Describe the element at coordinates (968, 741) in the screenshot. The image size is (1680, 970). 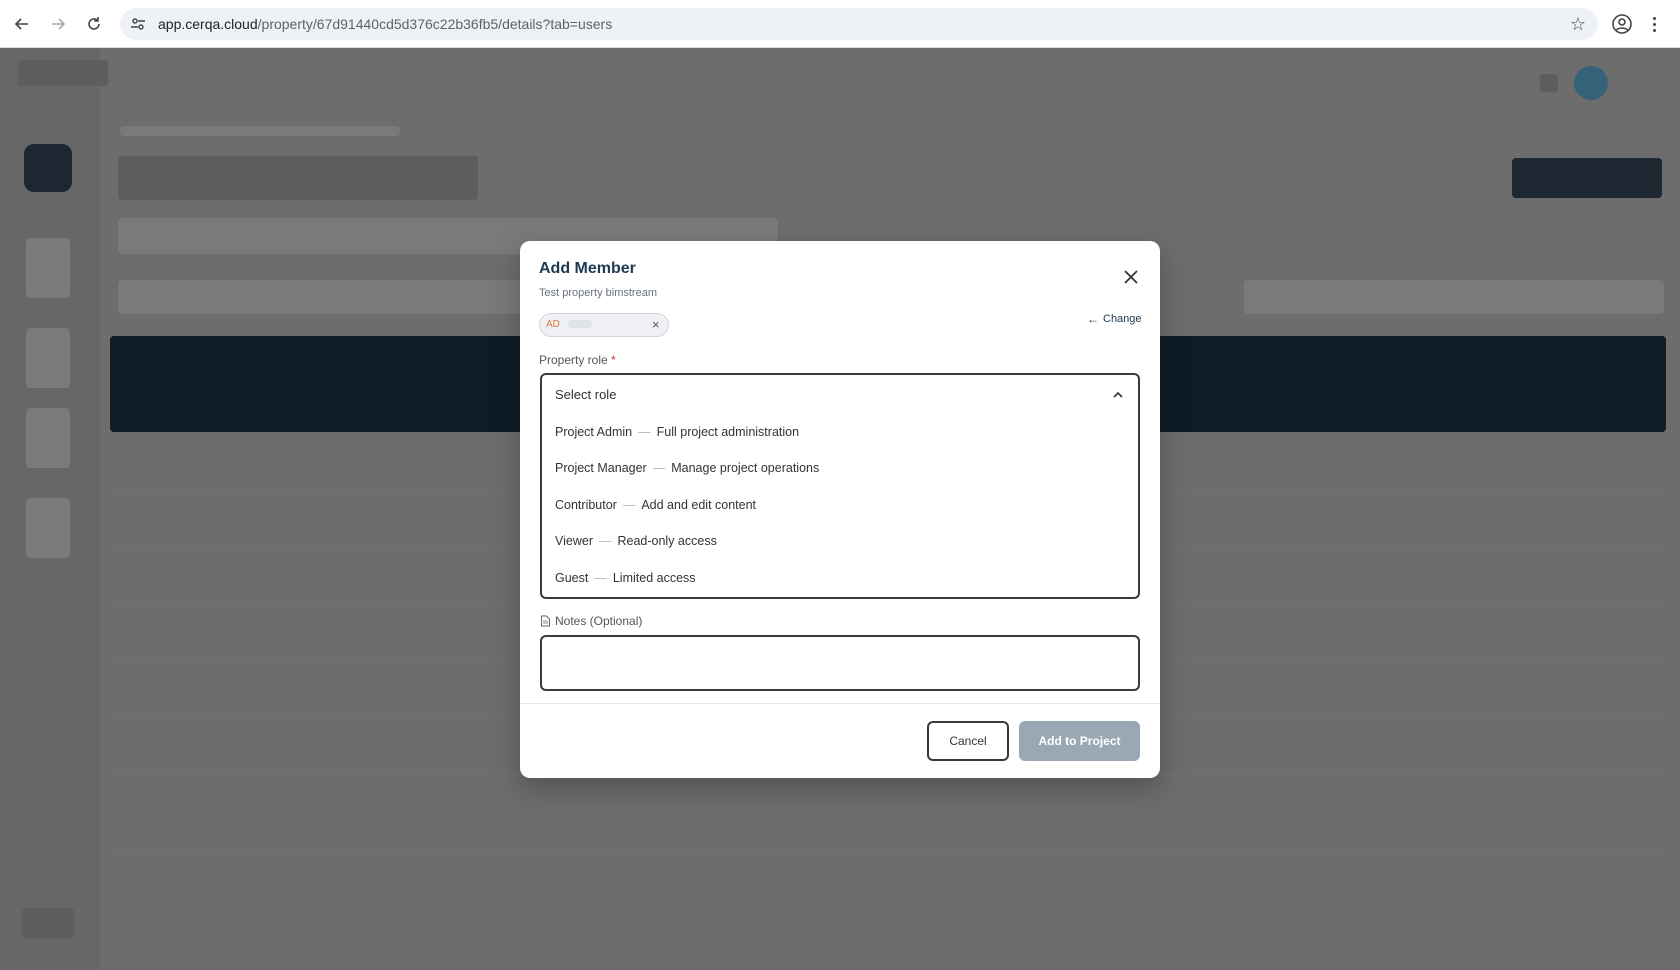
I see `cancel-button: Cancel` at that location.